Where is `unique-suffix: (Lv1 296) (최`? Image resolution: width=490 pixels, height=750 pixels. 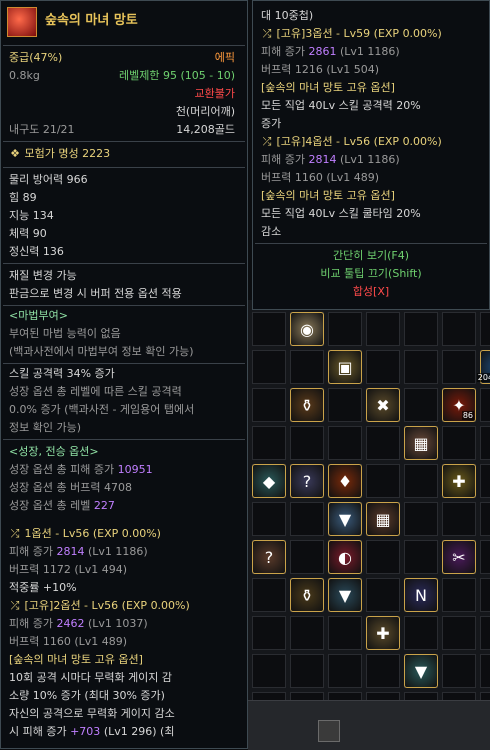
unique-suffix: (Lv1 296) (최 is located at coordinates (139, 731).